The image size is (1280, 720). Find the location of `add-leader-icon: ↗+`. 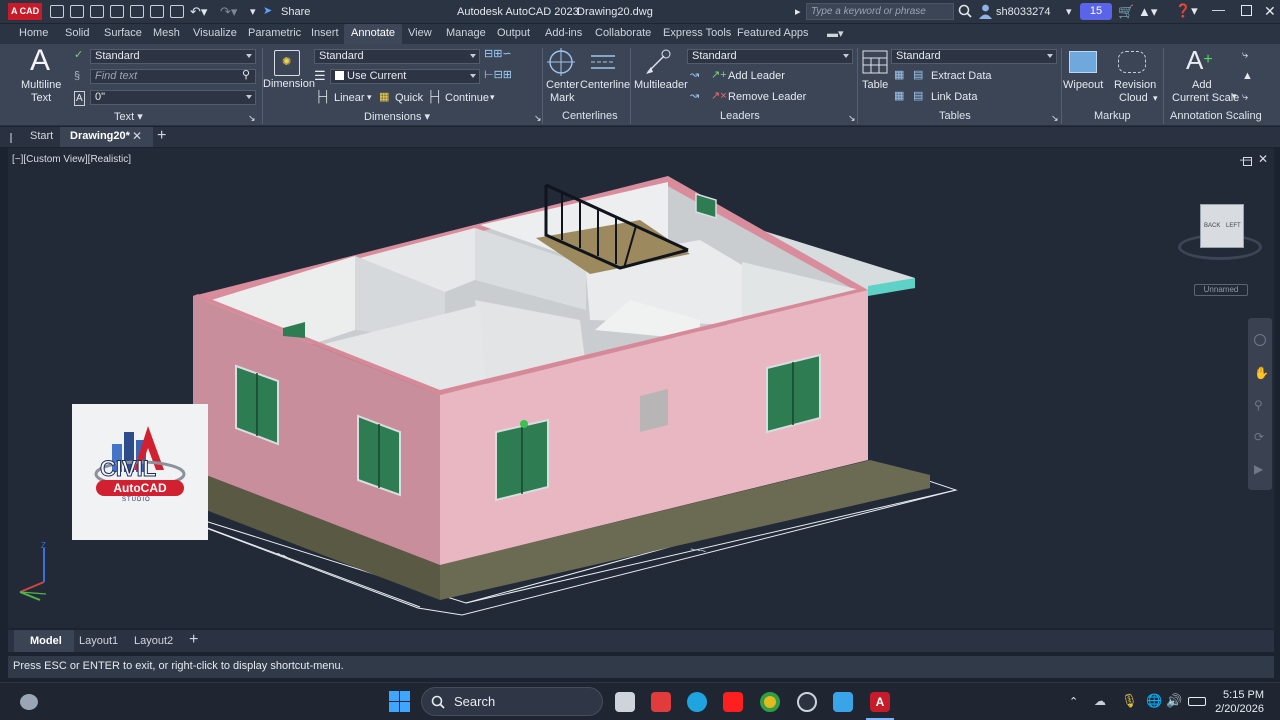

add-leader-icon: ↗+ is located at coordinates (719, 75).